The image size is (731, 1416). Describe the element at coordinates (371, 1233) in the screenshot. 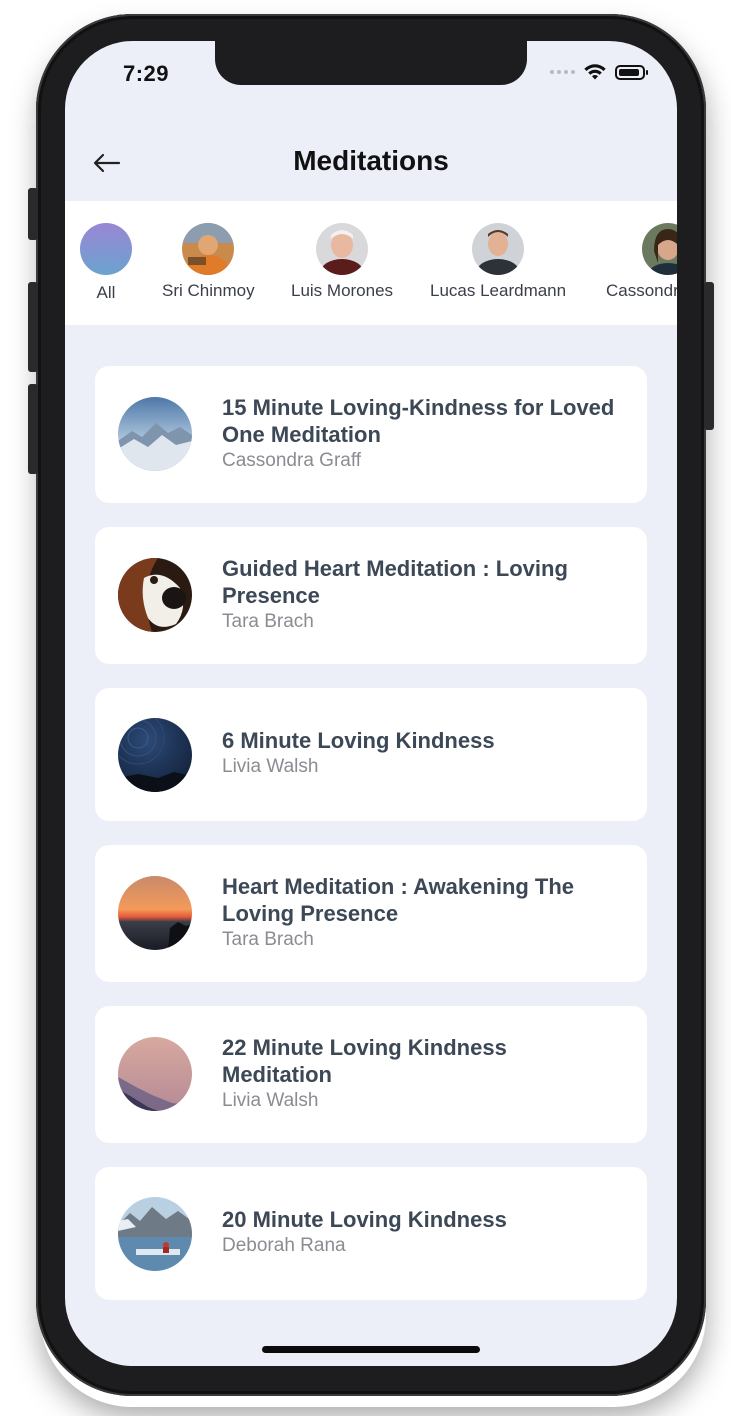

I see `meditation-card: 20 Minute Loving Kindness Deborah Rana` at that location.